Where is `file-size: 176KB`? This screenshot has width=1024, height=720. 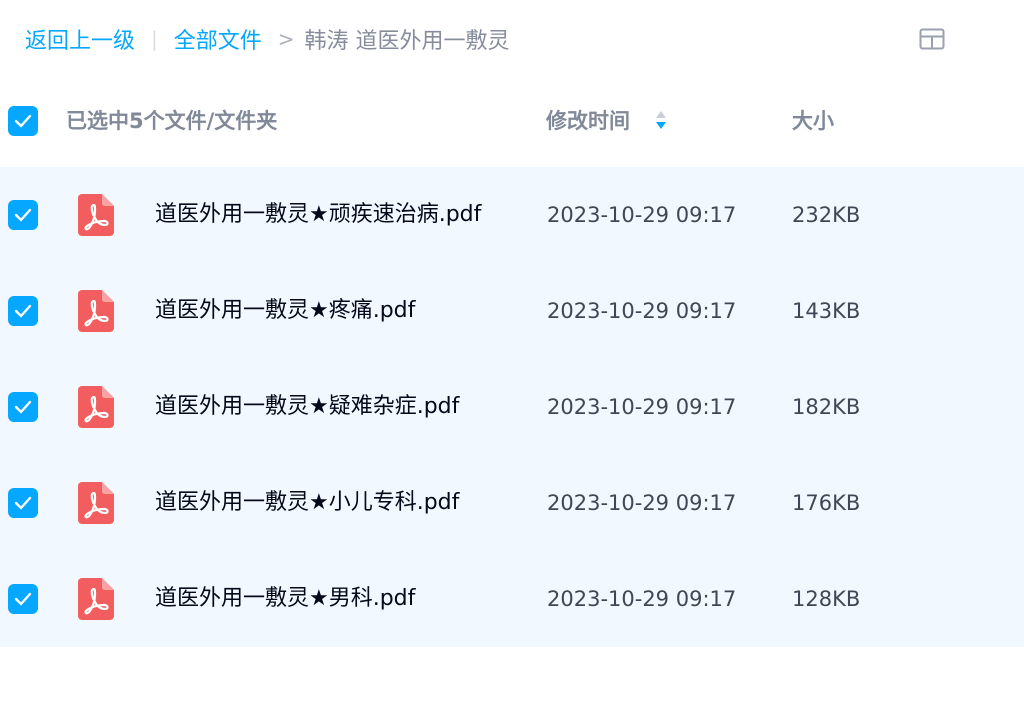 file-size: 176KB is located at coordinates (826, 503).